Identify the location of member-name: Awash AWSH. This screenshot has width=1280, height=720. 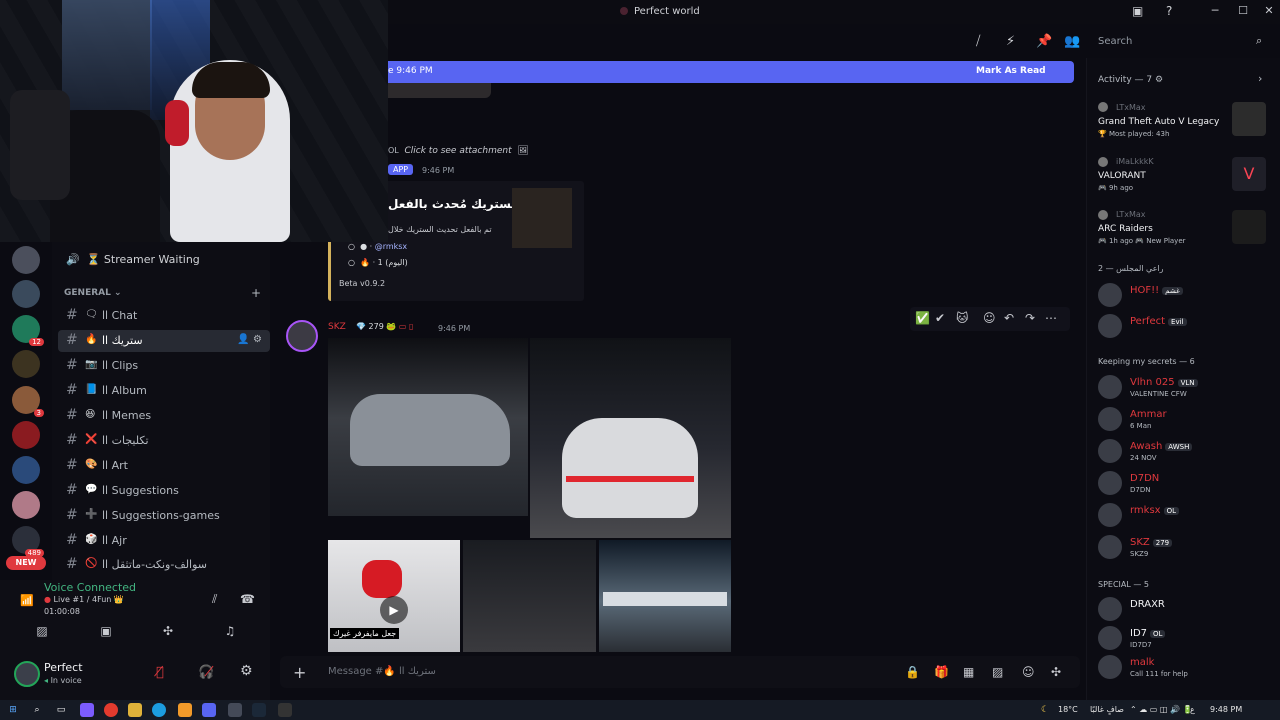
(1161, 446).